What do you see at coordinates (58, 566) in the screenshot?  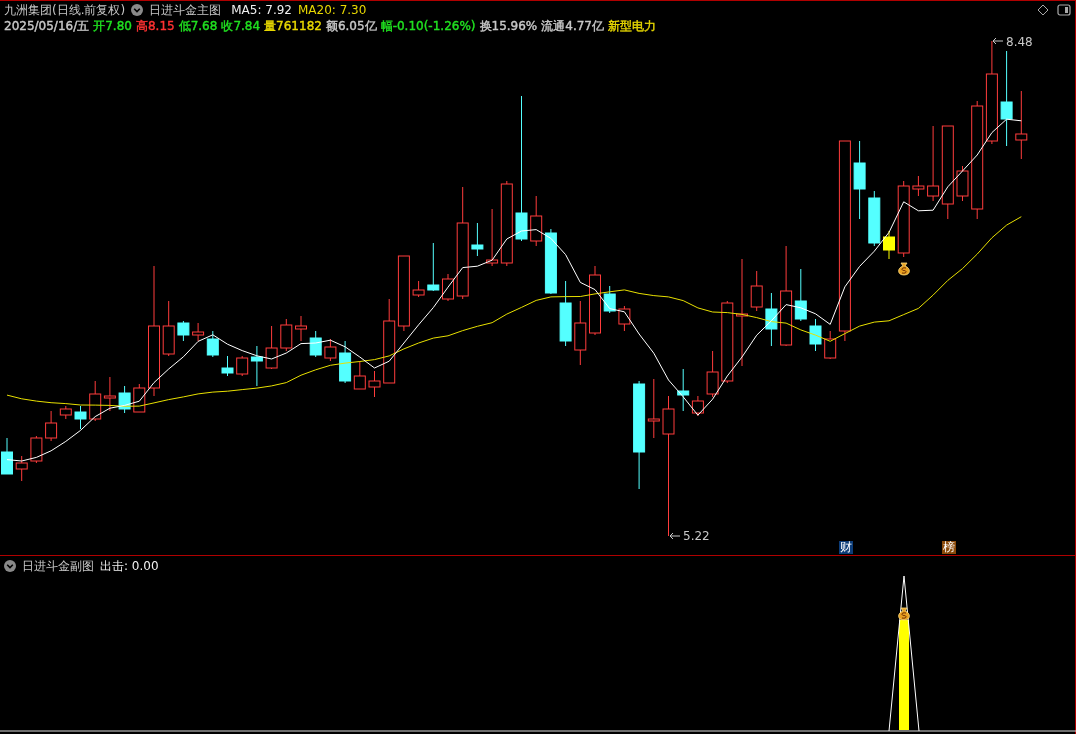 I see `indicator-name: 日进斗金副图` at bounding box center [58, 566].